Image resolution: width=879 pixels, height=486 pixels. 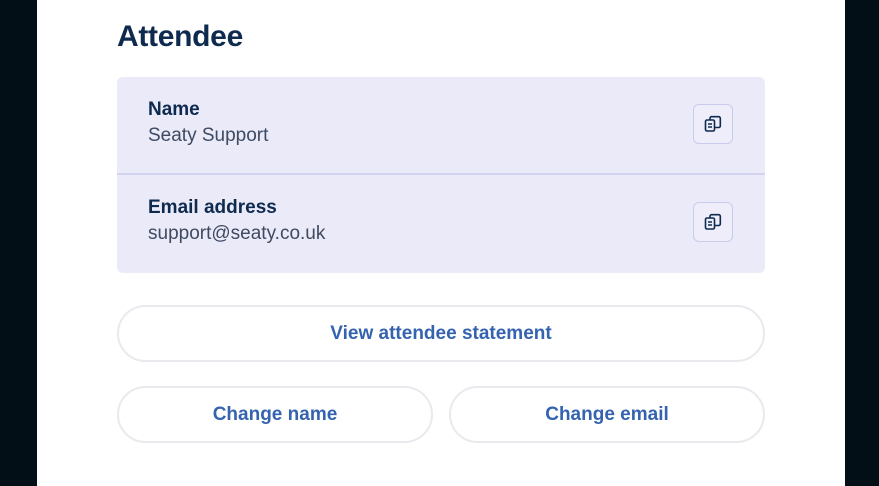 What do you see at coordinates (607, 414) in the screenshot?
I see `change-email-button: Change email` at bounding box center [607, 414].